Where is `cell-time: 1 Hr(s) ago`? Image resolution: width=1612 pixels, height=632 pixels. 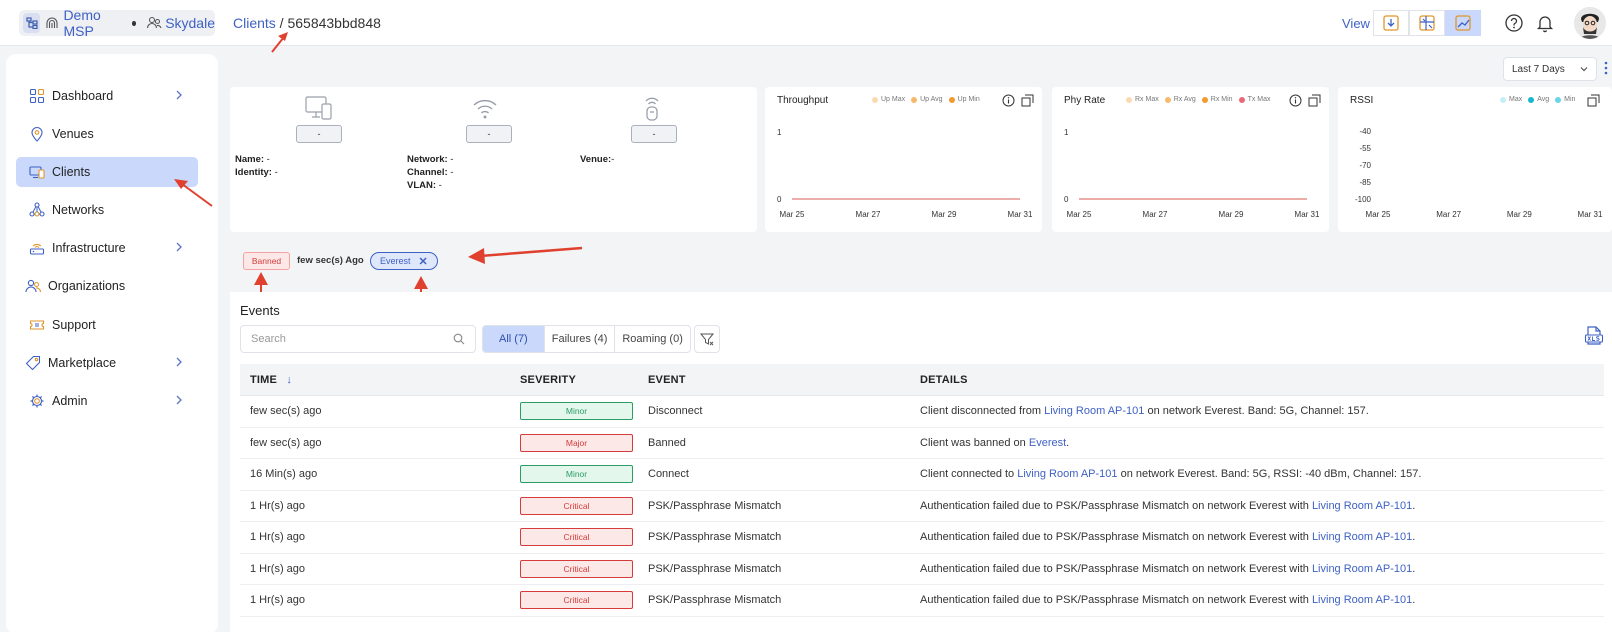
cell-time: 1 Hr(s) ago is located at coordinates (278, 600).